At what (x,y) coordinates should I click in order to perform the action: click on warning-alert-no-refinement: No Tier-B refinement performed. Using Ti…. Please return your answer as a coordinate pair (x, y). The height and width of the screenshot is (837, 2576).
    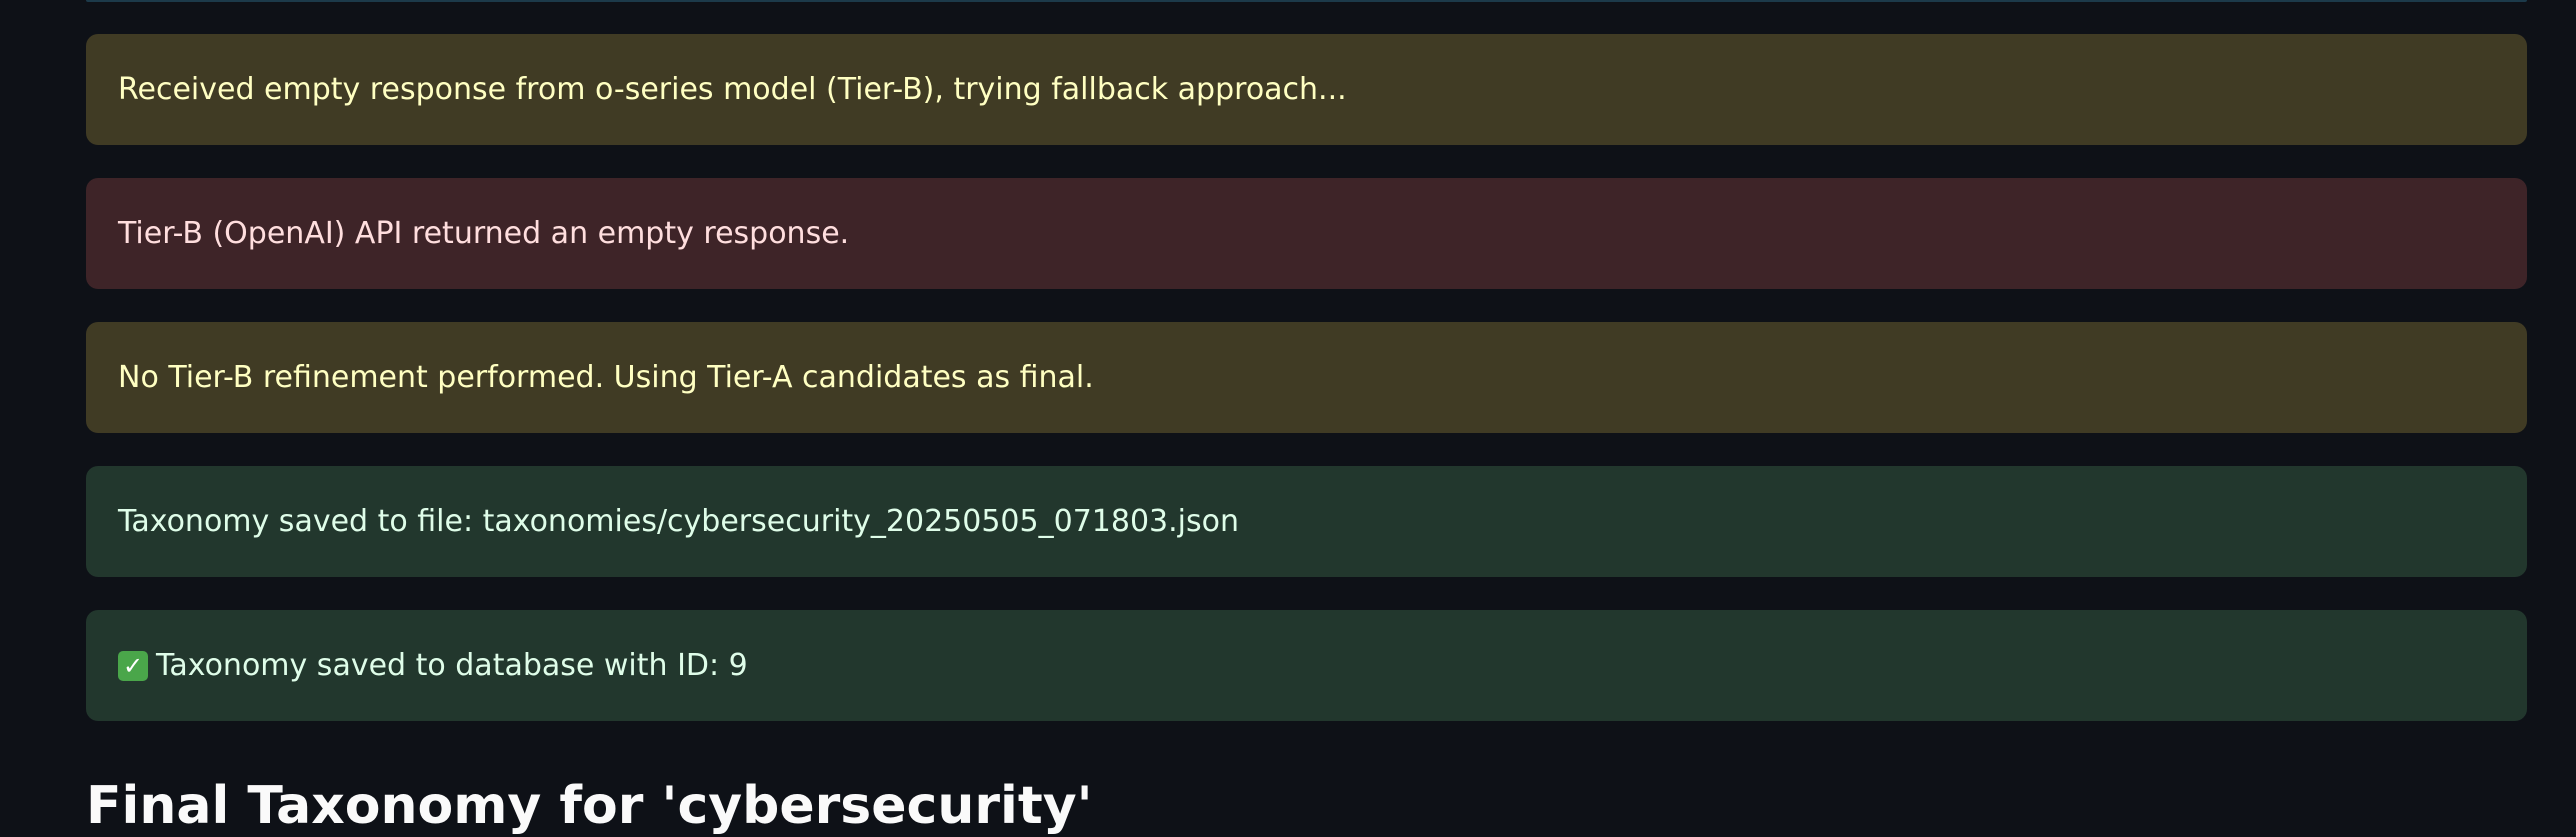
    Looking at the image, I should click on (1306, 377).